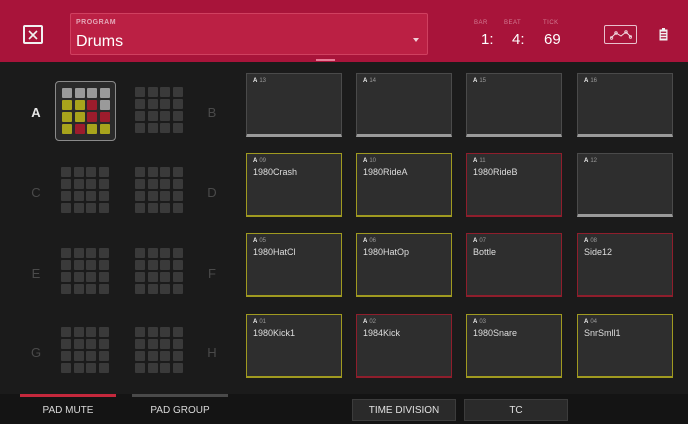 This screenshot has height=424, width=688. I want to click on pad-number: A 16, so click(590, 81).